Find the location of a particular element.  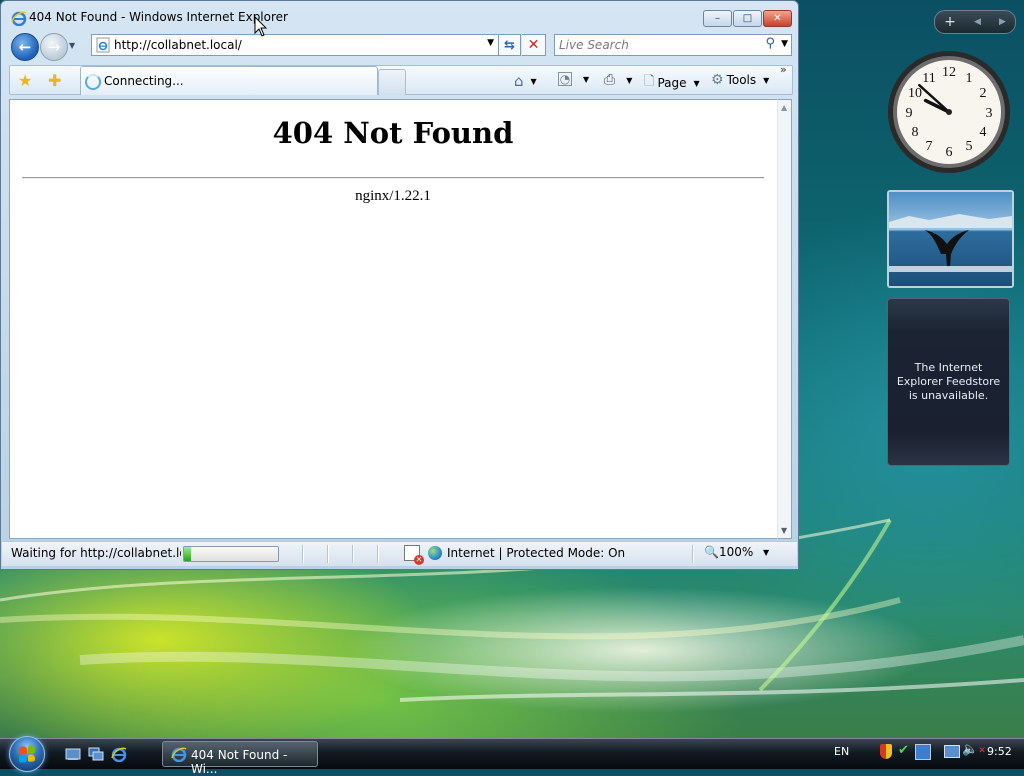

stop-button: ✕ is located at coordinates (534, 45).